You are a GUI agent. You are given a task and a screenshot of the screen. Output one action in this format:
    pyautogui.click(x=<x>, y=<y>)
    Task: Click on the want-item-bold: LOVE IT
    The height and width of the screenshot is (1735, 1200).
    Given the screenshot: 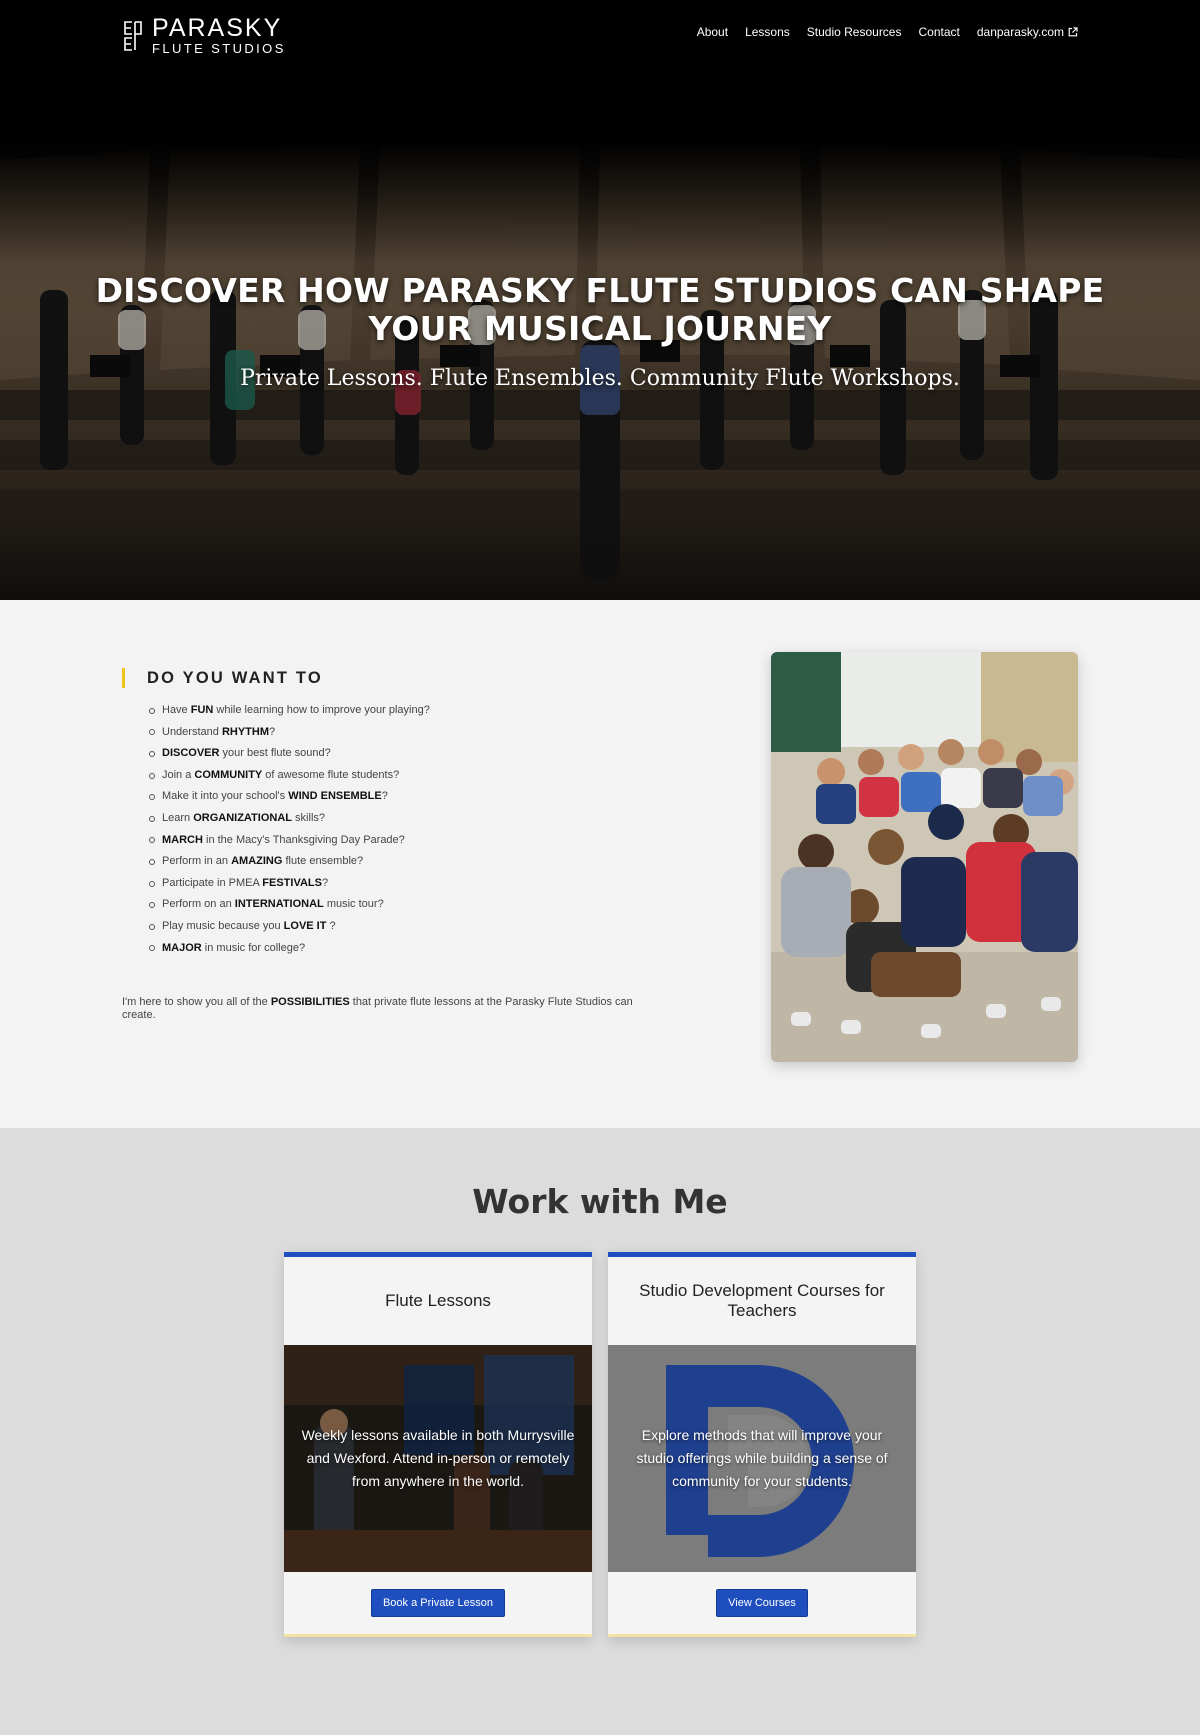 What is the action you would take?
    pyautogui.click(x=305, y=925)
    